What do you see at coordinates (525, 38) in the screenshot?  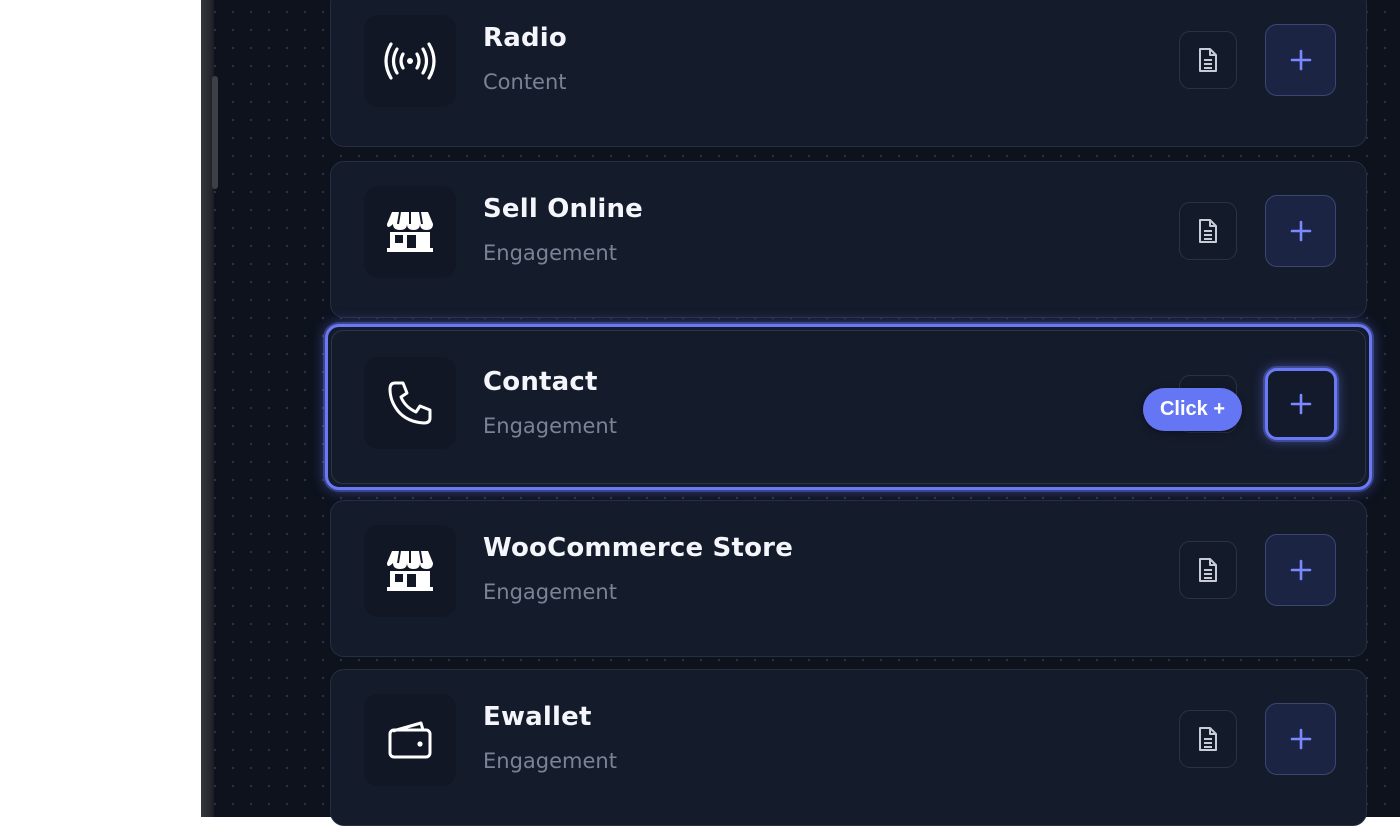 I see `item-title: Radio` at bounding box center [525, 38].